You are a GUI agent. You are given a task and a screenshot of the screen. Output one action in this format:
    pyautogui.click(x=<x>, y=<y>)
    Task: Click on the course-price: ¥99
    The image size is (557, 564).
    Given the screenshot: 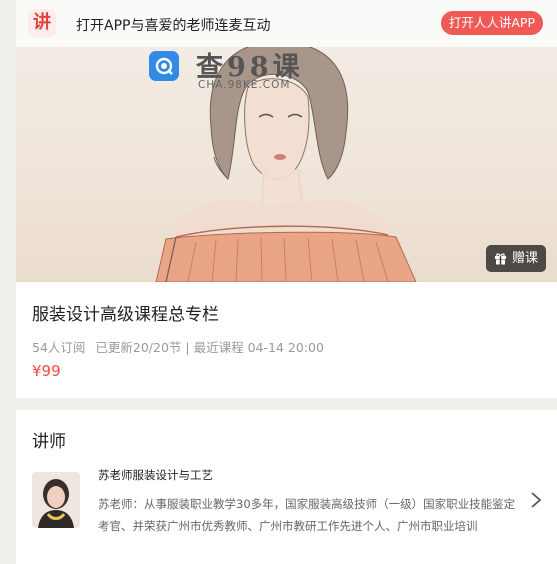 What is the action you would take?
    pyautogui.click(x=46, y=371)
    